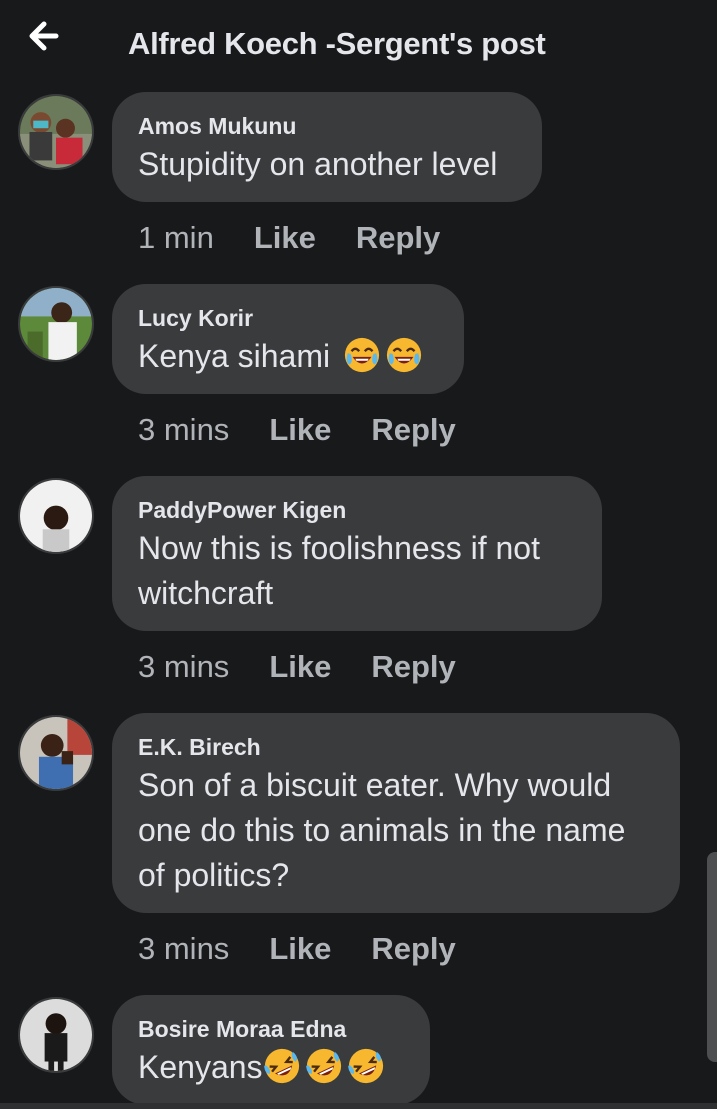 This screenshot has width=717, height=1109. What do you see at coordinates (288, 318) in the screenshot?
I see `comment-author: Lucy Korir` at bounding box center [288, 318].